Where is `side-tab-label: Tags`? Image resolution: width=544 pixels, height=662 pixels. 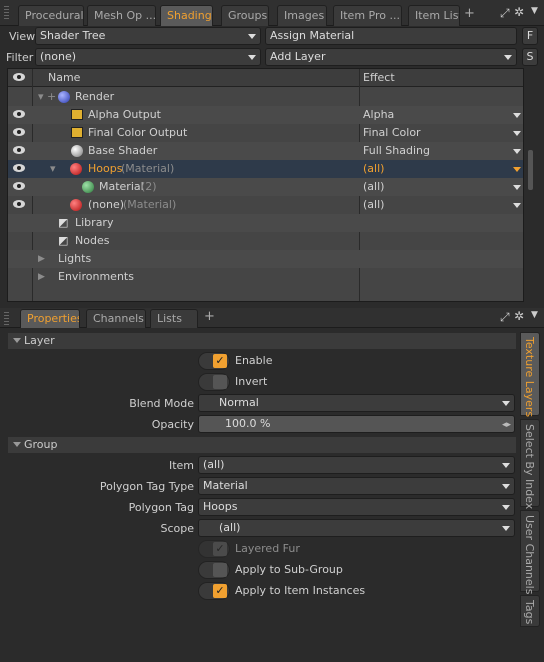
side-tab-label: Tags is located at coordinates (529, 612).